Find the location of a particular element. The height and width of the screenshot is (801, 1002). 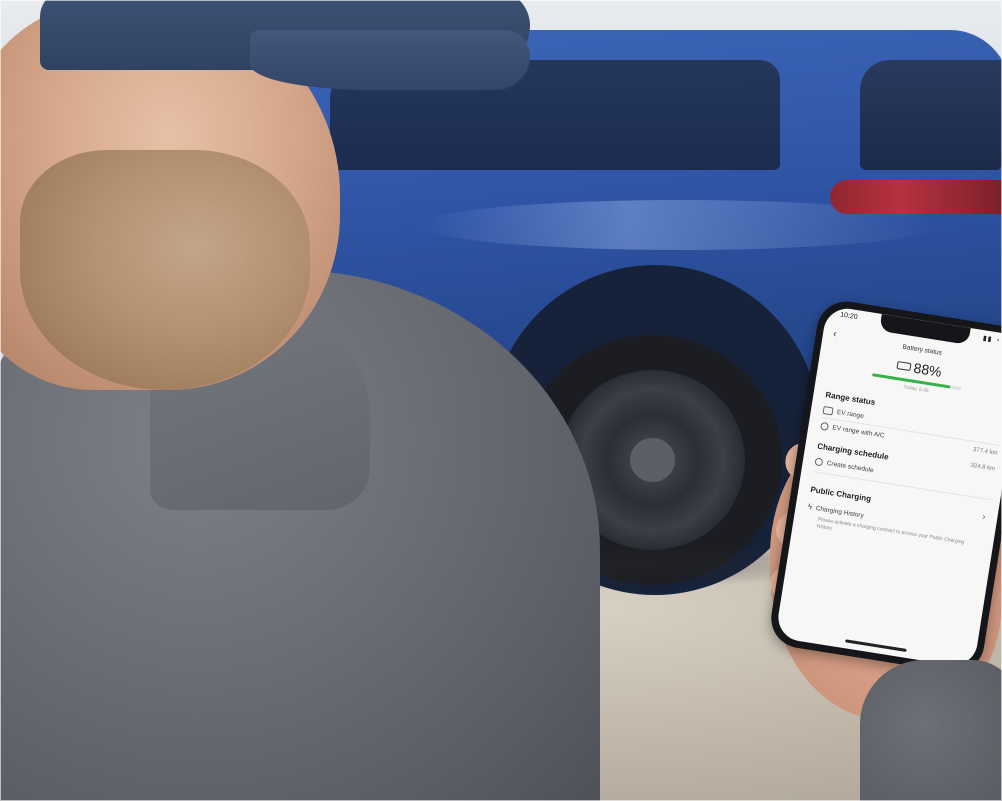

suv-rear-window is located at coordinates (931, 115).